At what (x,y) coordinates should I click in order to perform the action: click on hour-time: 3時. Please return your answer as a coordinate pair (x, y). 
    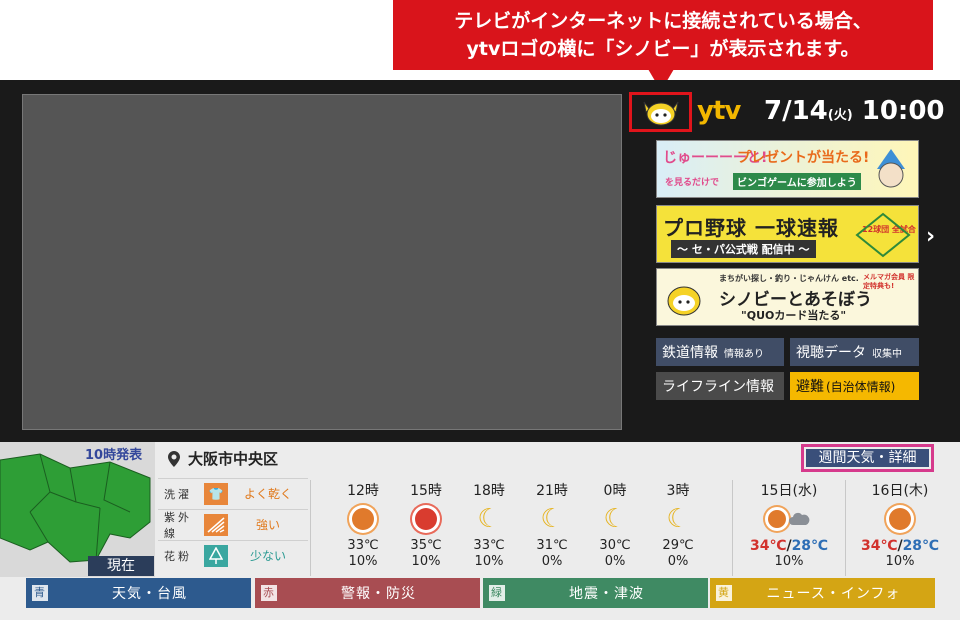
    Looking at the image, I should click on (678, 491).